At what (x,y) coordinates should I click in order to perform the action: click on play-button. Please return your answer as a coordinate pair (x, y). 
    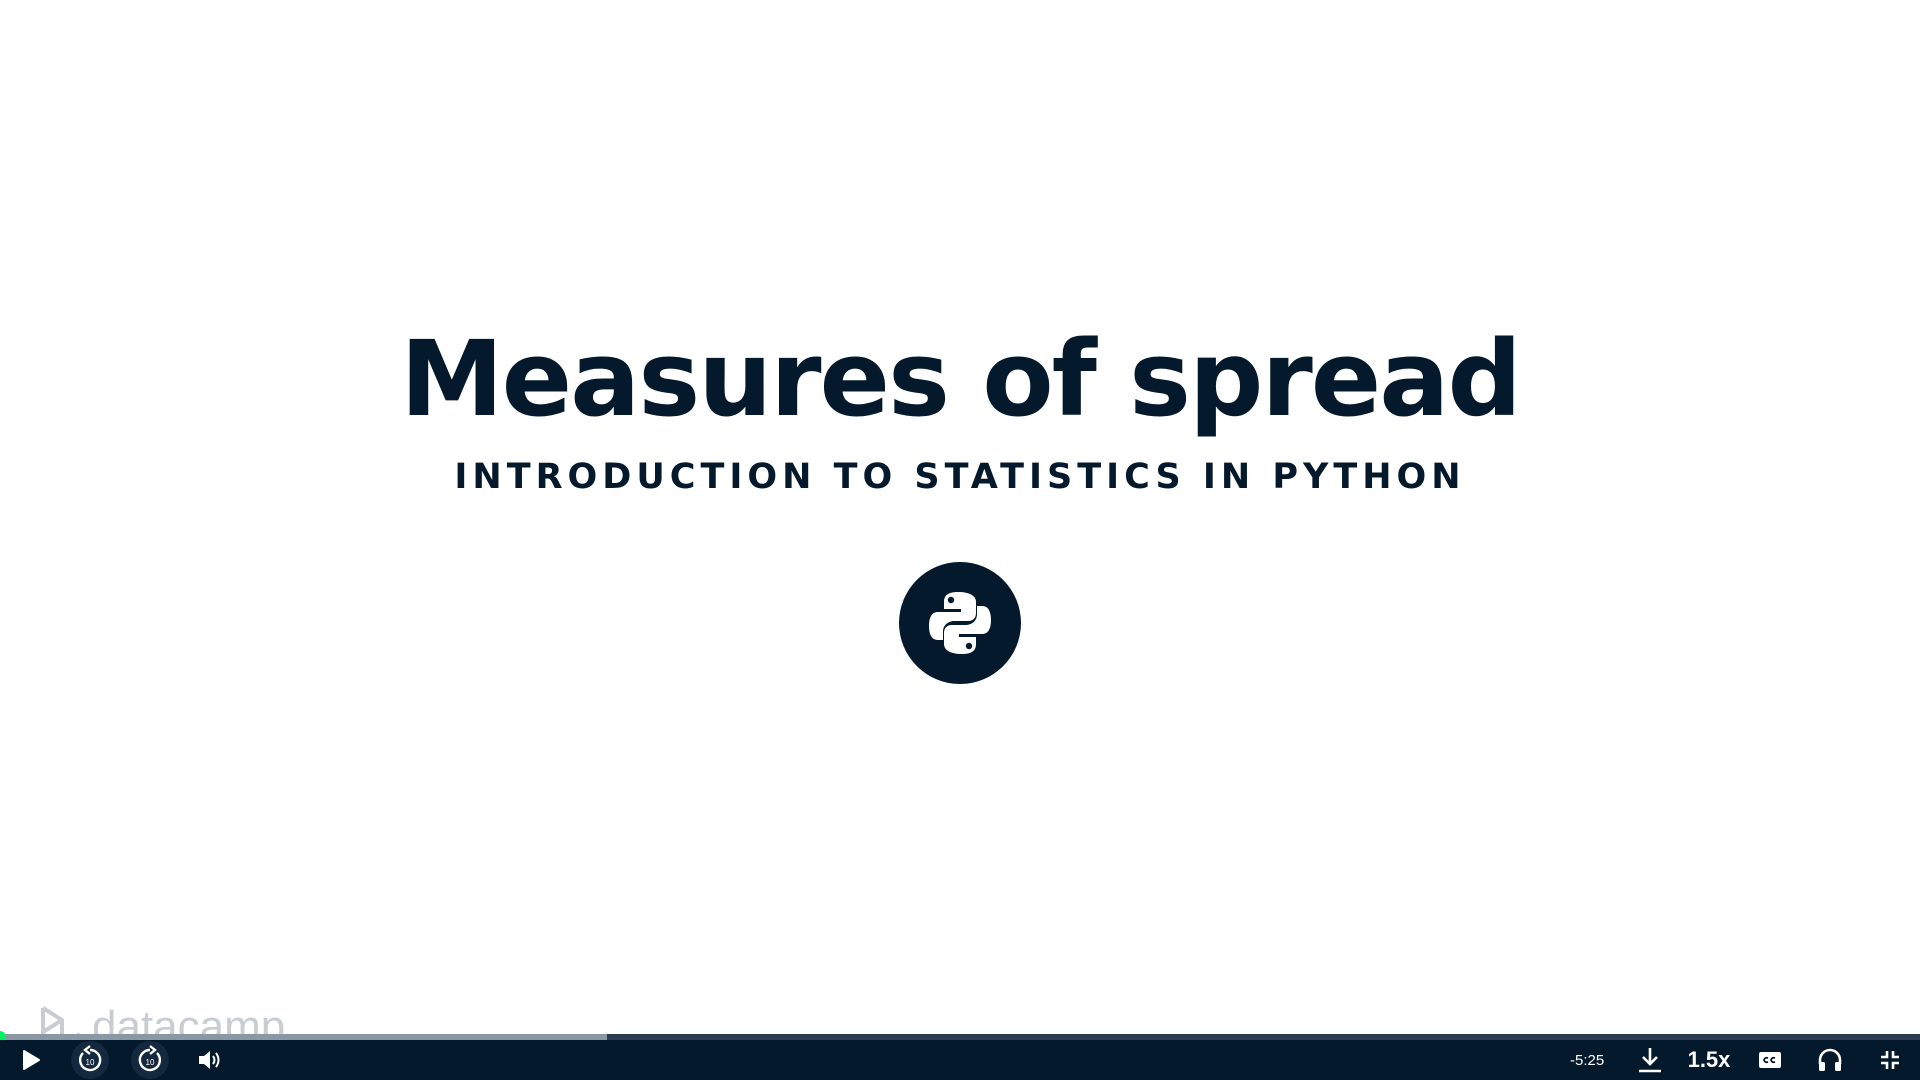
    Looking at the image, I should click on (31, 1060).